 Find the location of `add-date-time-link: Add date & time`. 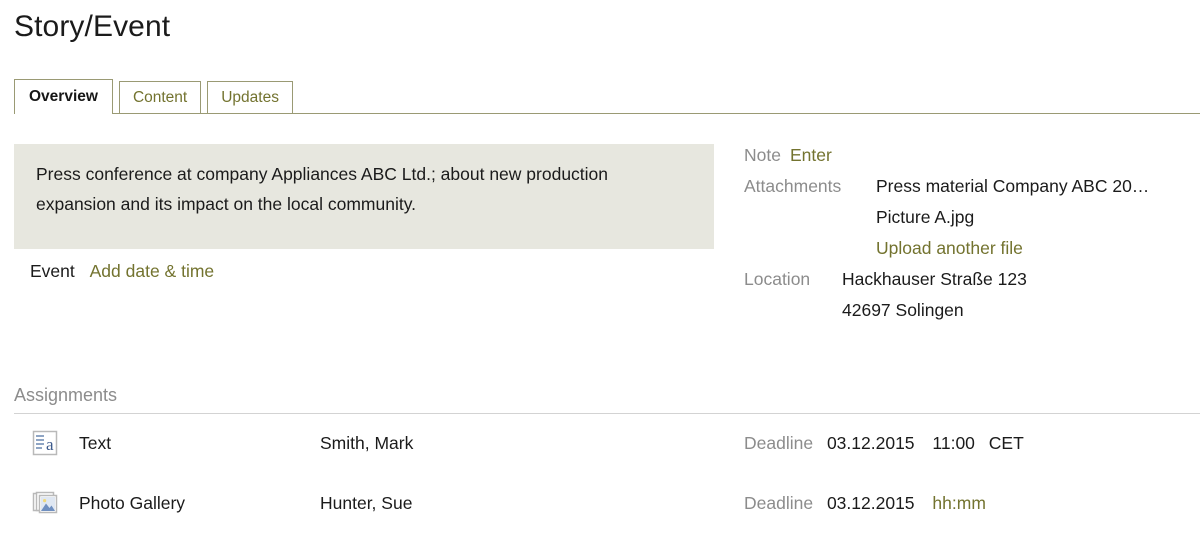

add-date-time-link: Add date & time is located at coordinates (152, 271).